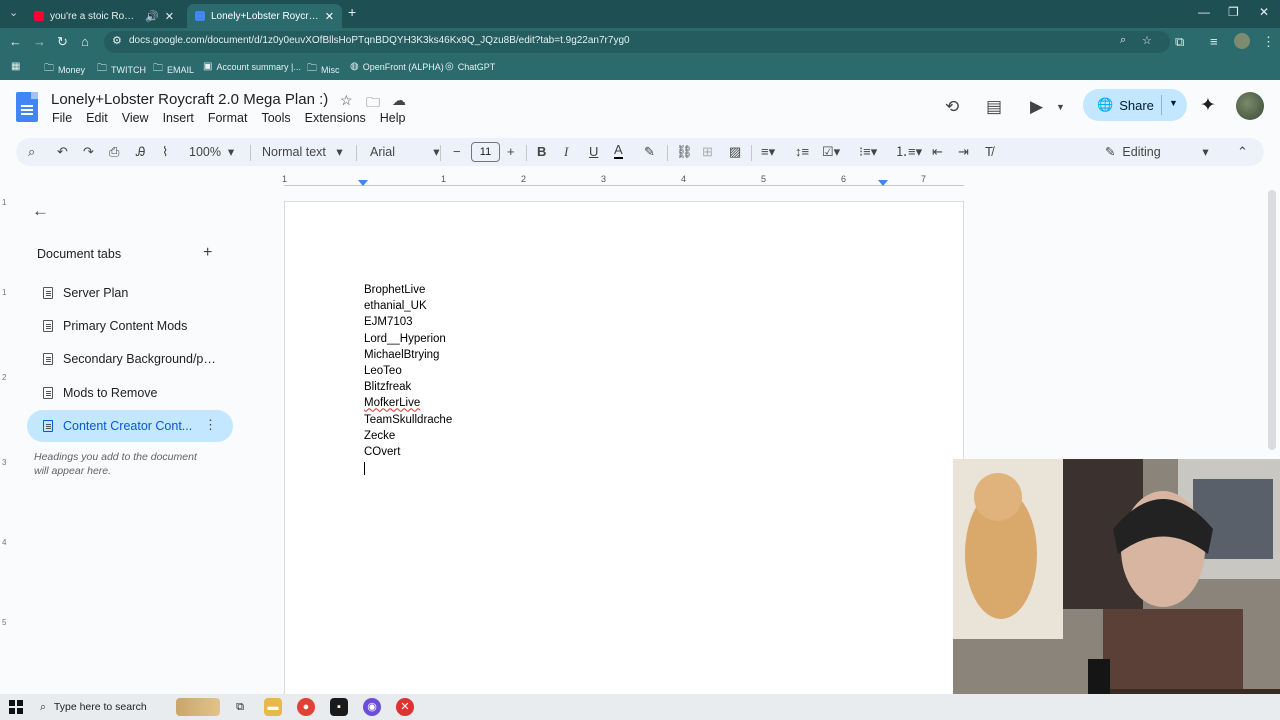 The height and width of the screenshot is (720, 1280). Describe the element at coordinates (1135, 105) in the screenshot. I see `share-button: 🌐 Share ▼` at that location.